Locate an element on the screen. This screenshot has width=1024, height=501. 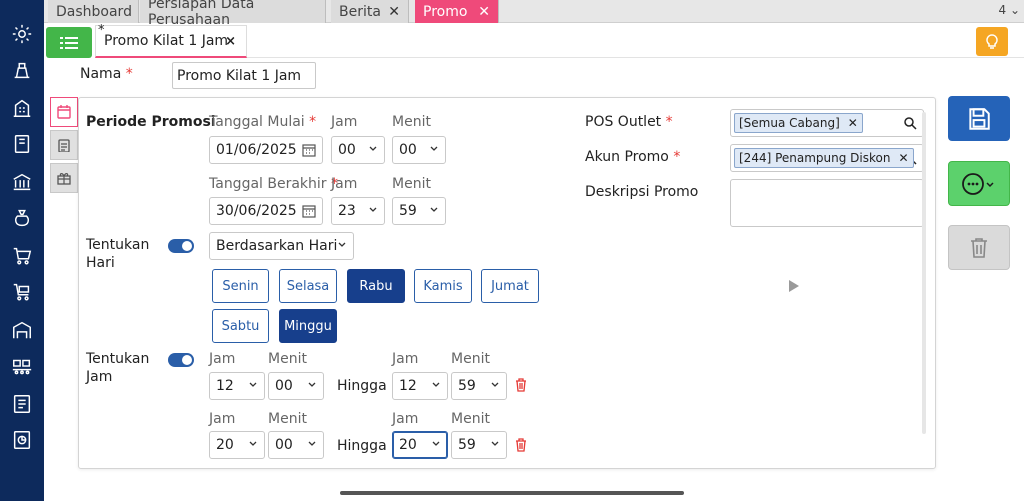
day-senin-button: Senin is located at coordinates (240, 286).